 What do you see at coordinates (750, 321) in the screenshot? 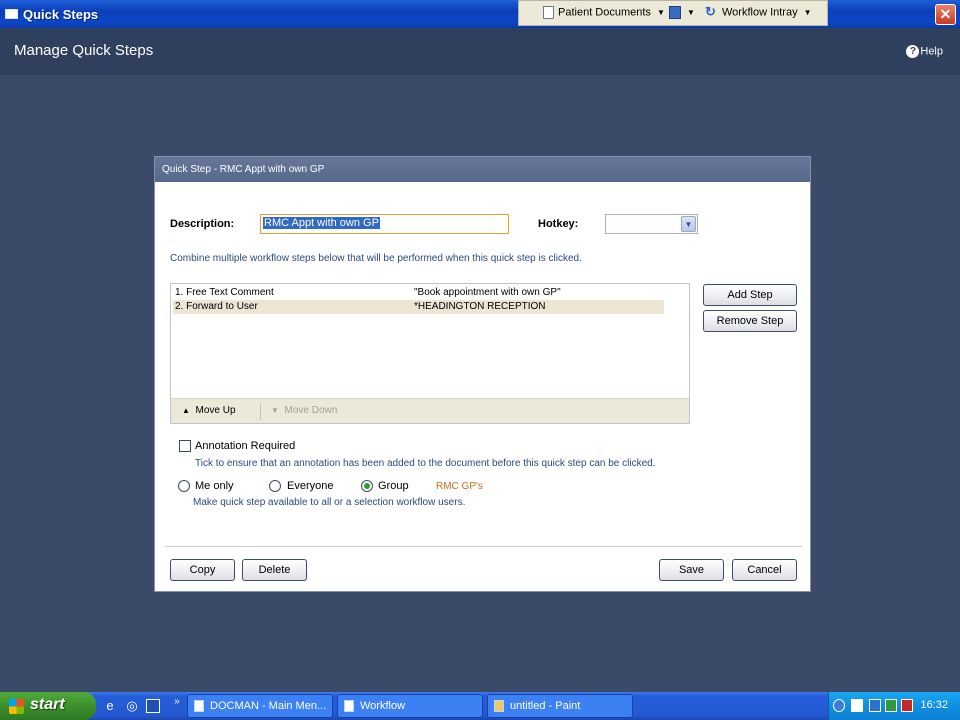
I see `remove-step-button: Remove Step` at bounding box center [750, 321].